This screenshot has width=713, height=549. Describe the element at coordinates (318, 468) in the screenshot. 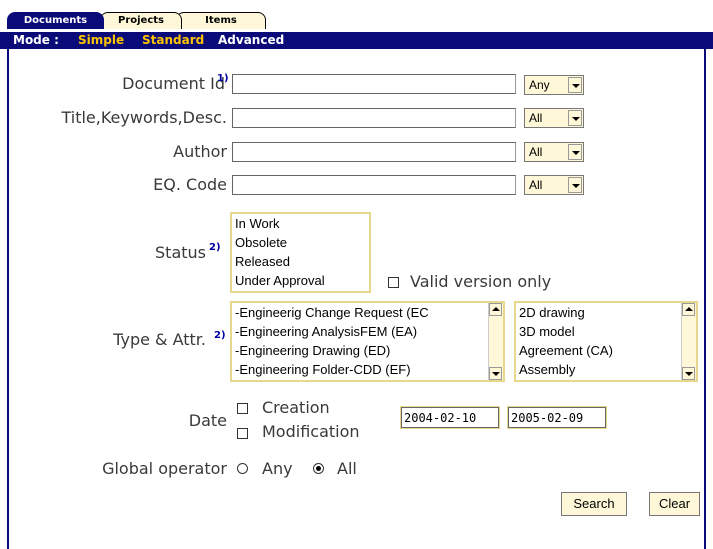

I see `global-operator-all-radio` at that location.